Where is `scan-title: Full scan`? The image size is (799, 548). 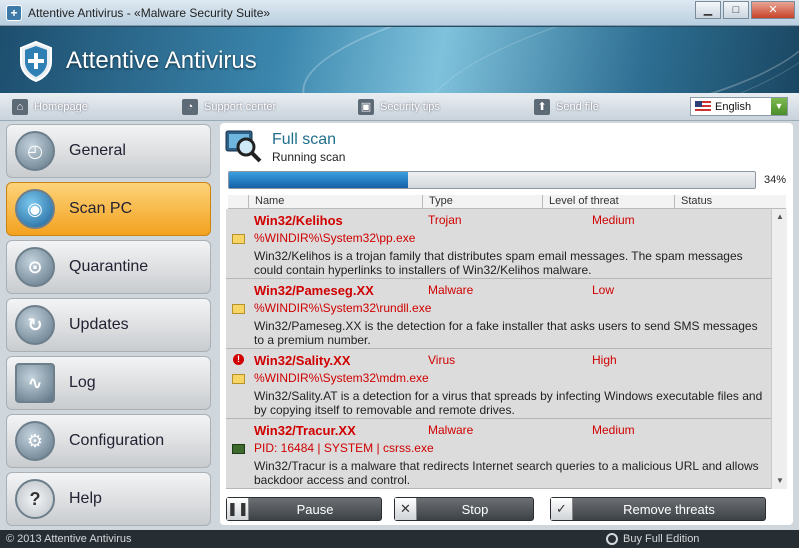 scan-title: Full scan is located at coordinates (304, 139).